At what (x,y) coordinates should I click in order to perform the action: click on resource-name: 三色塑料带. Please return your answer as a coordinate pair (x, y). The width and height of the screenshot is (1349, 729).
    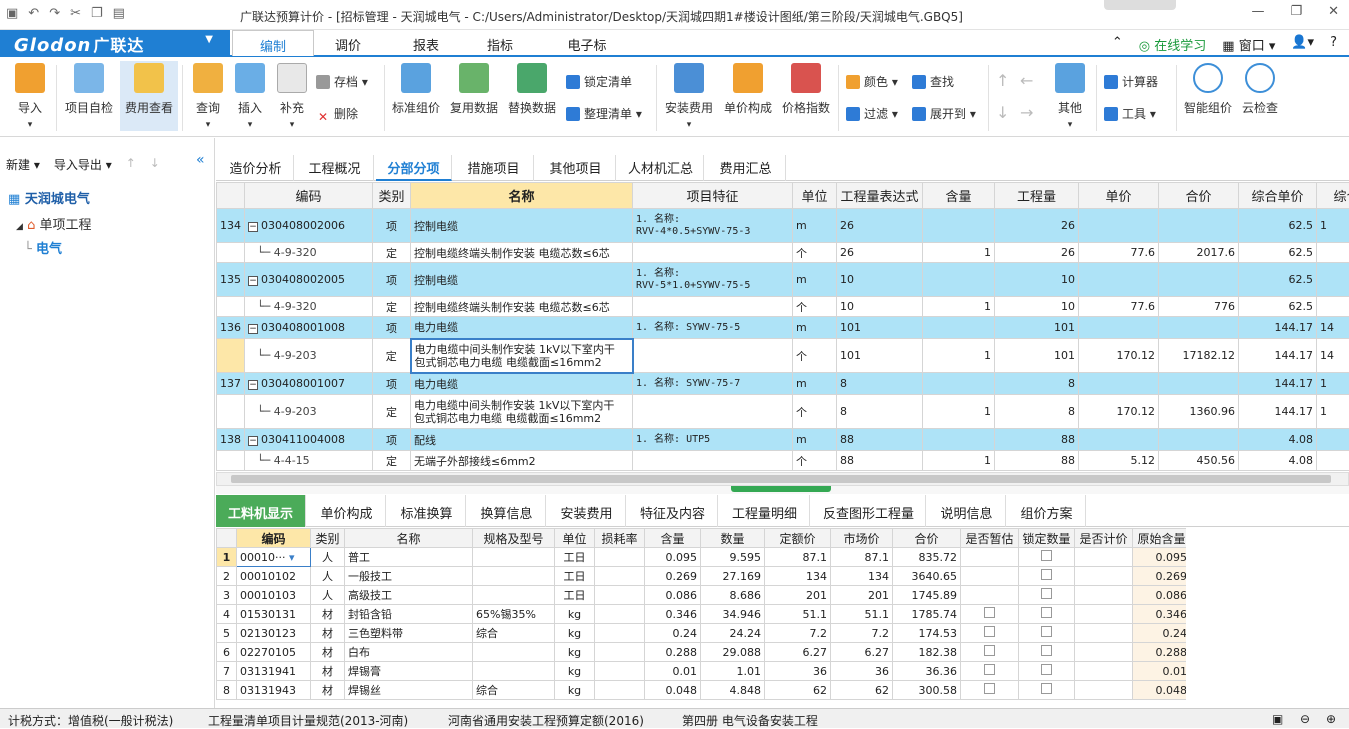
    Looking at the image, I should click on (409, 633).